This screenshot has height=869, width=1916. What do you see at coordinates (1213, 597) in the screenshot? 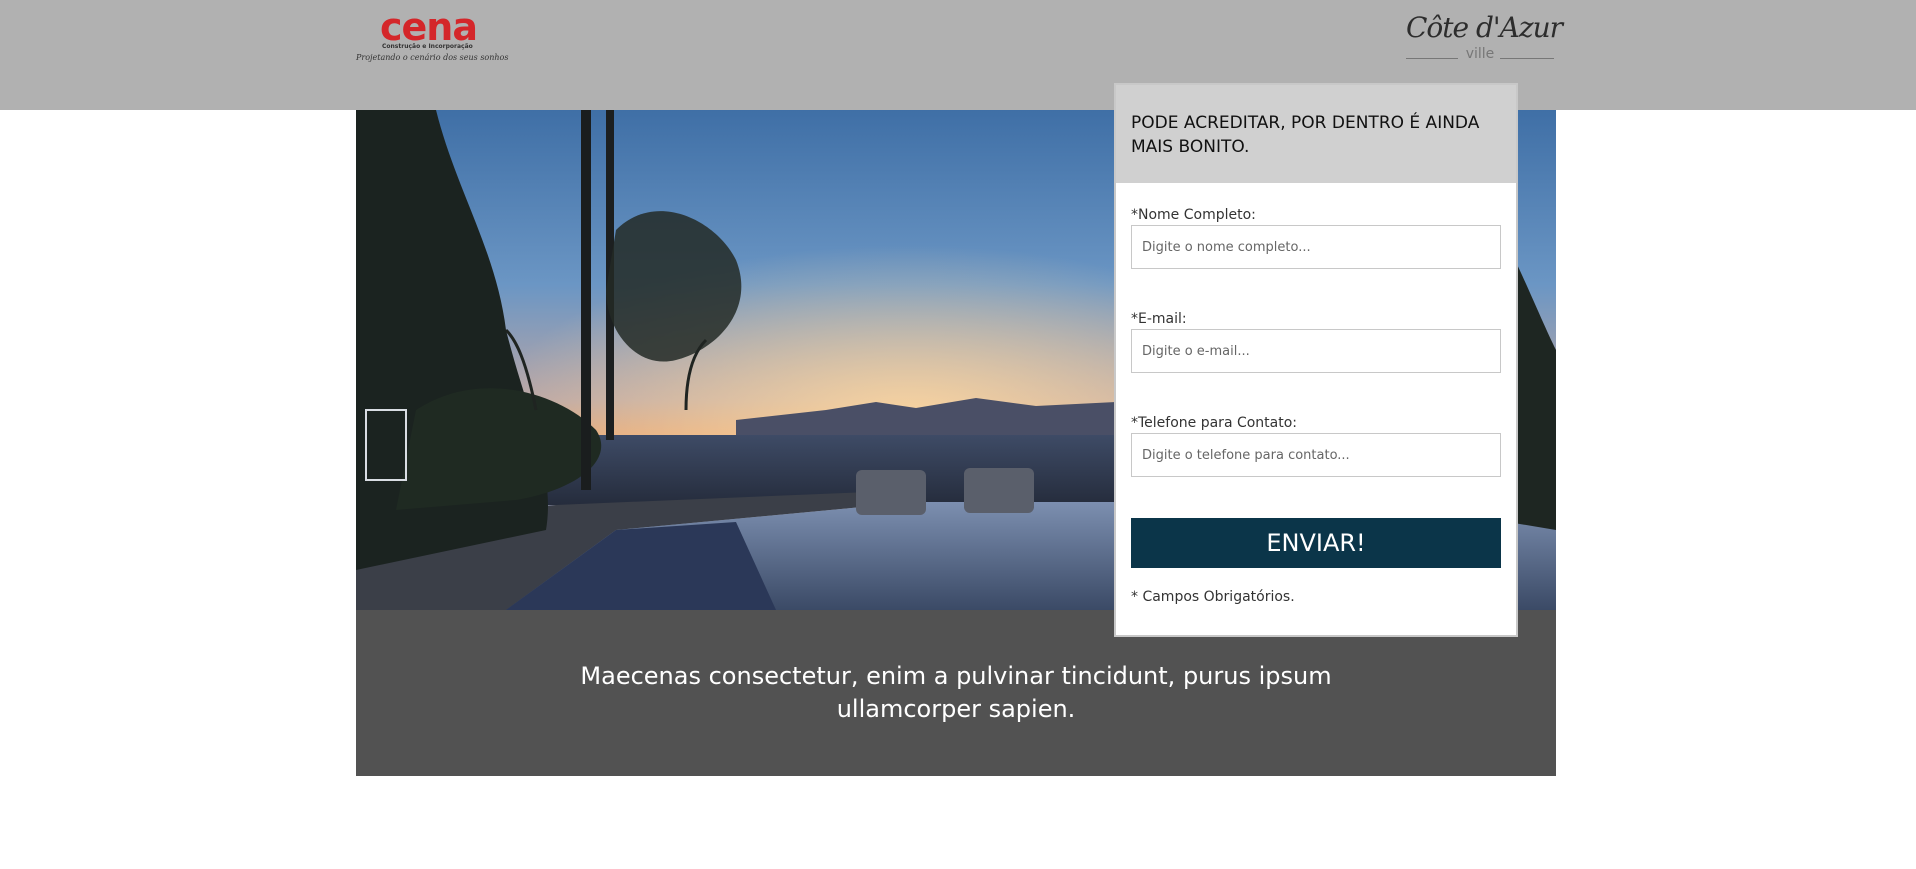
I see `required-fields-note: * Campos Obrigatórios.` at bounding box center [1213, 597].